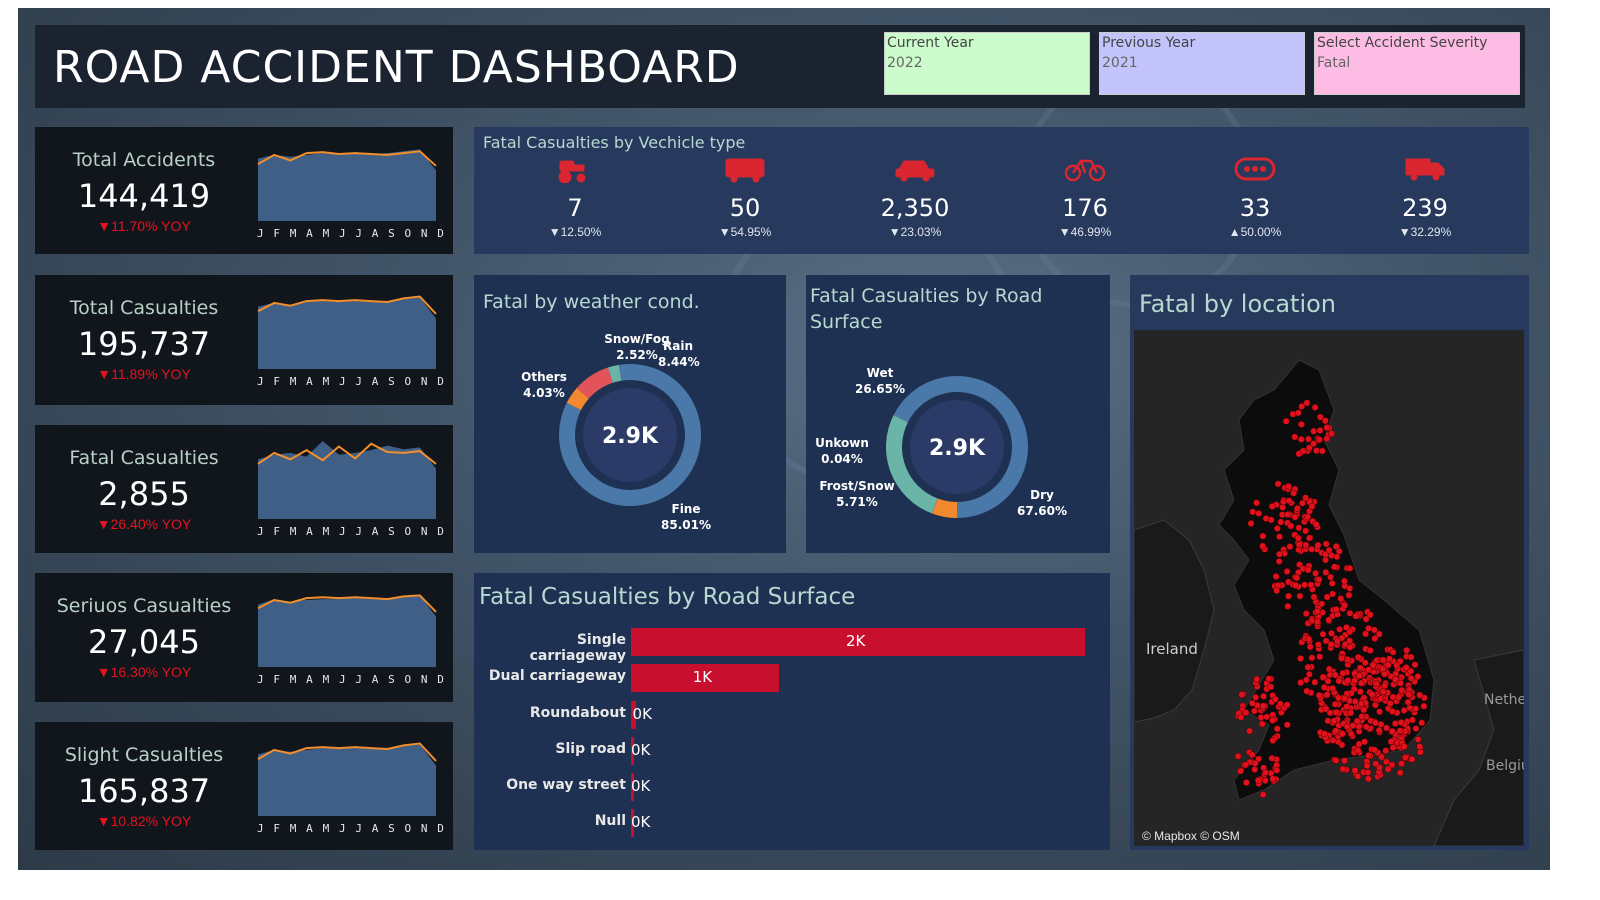  What do you see at coordinates (557, 676) in the screenshot?
I see `bar-category-label: Dual carriageway` at bounding box center [557, 676].